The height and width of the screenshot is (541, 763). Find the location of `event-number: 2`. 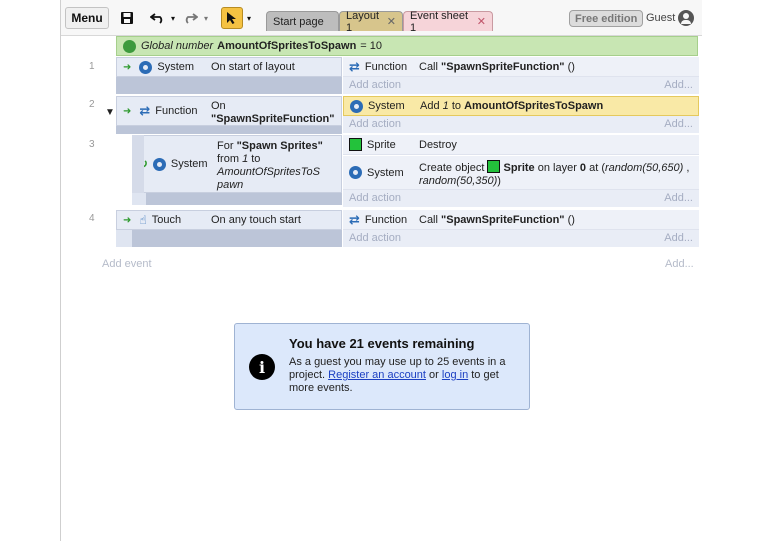

event-number: 2 is located at coordinates (92, 104).